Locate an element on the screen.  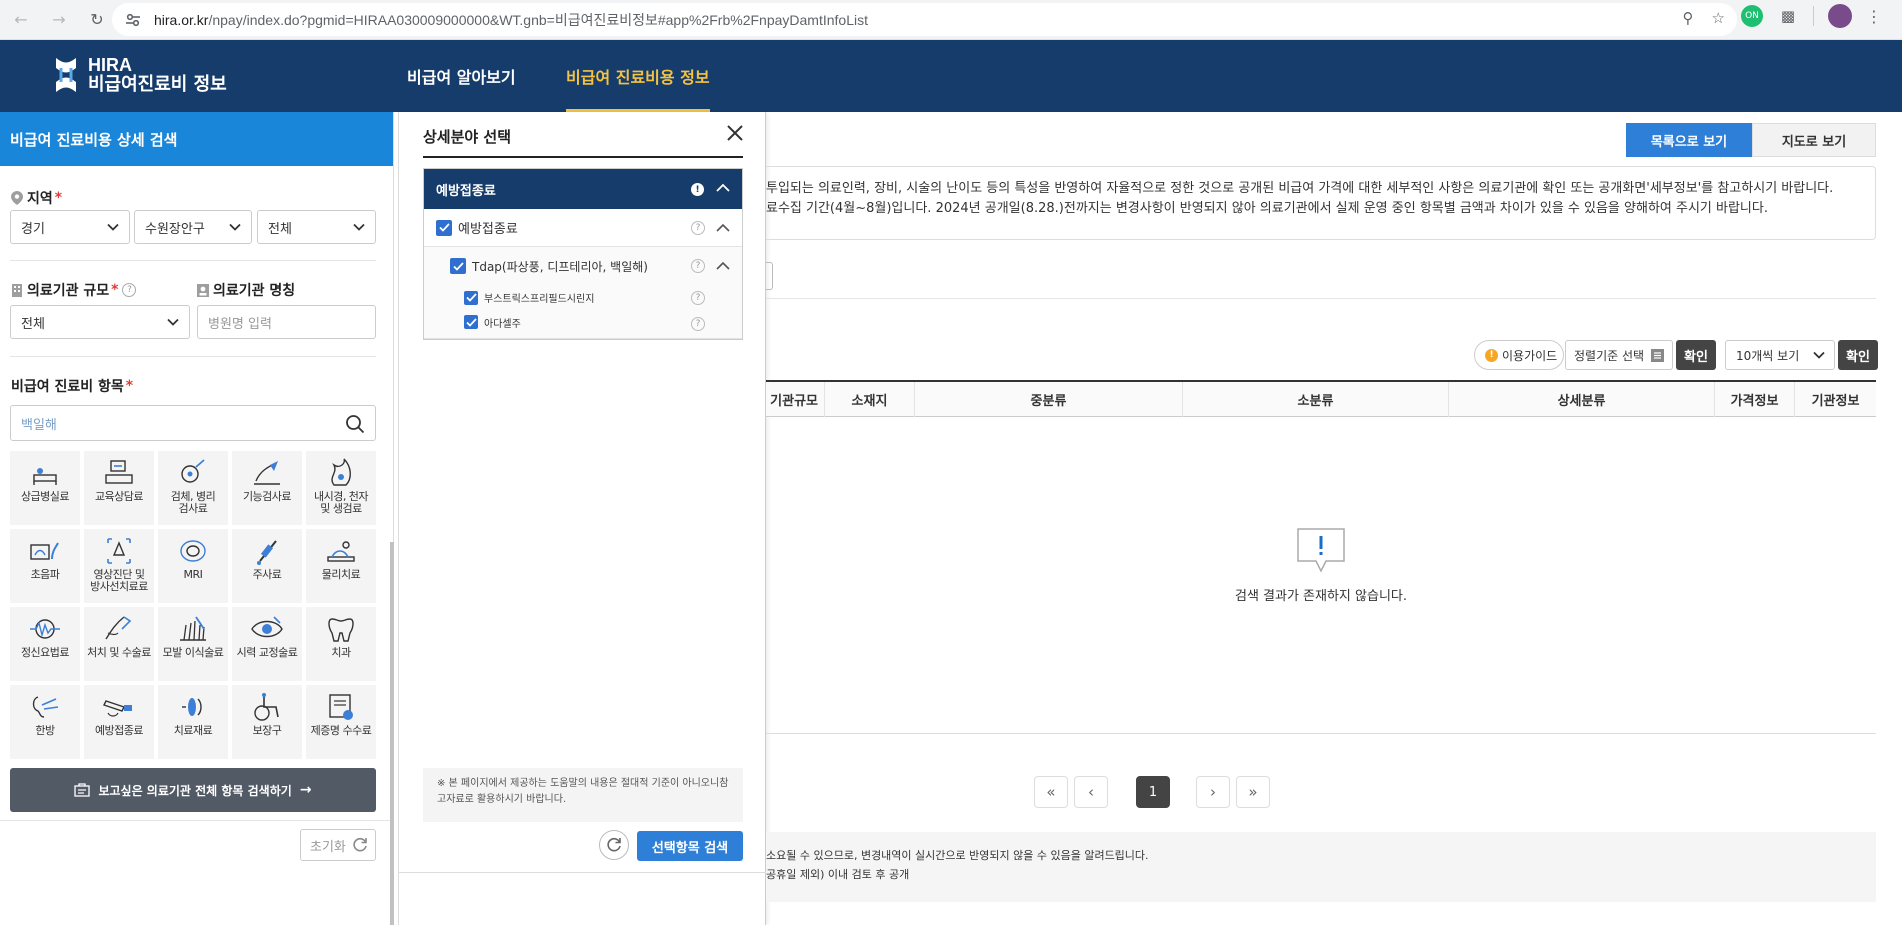
category-label: 내시경, 천자 및 생검료 is located at coordinates (341, 502).